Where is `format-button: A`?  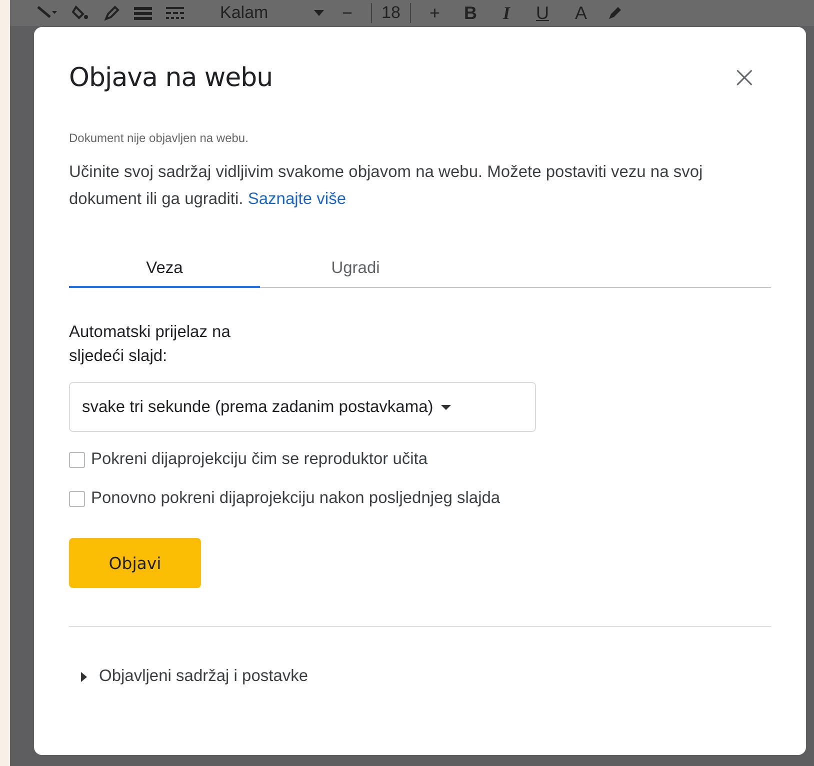
format-button: A is located at coordinates (580, 13).